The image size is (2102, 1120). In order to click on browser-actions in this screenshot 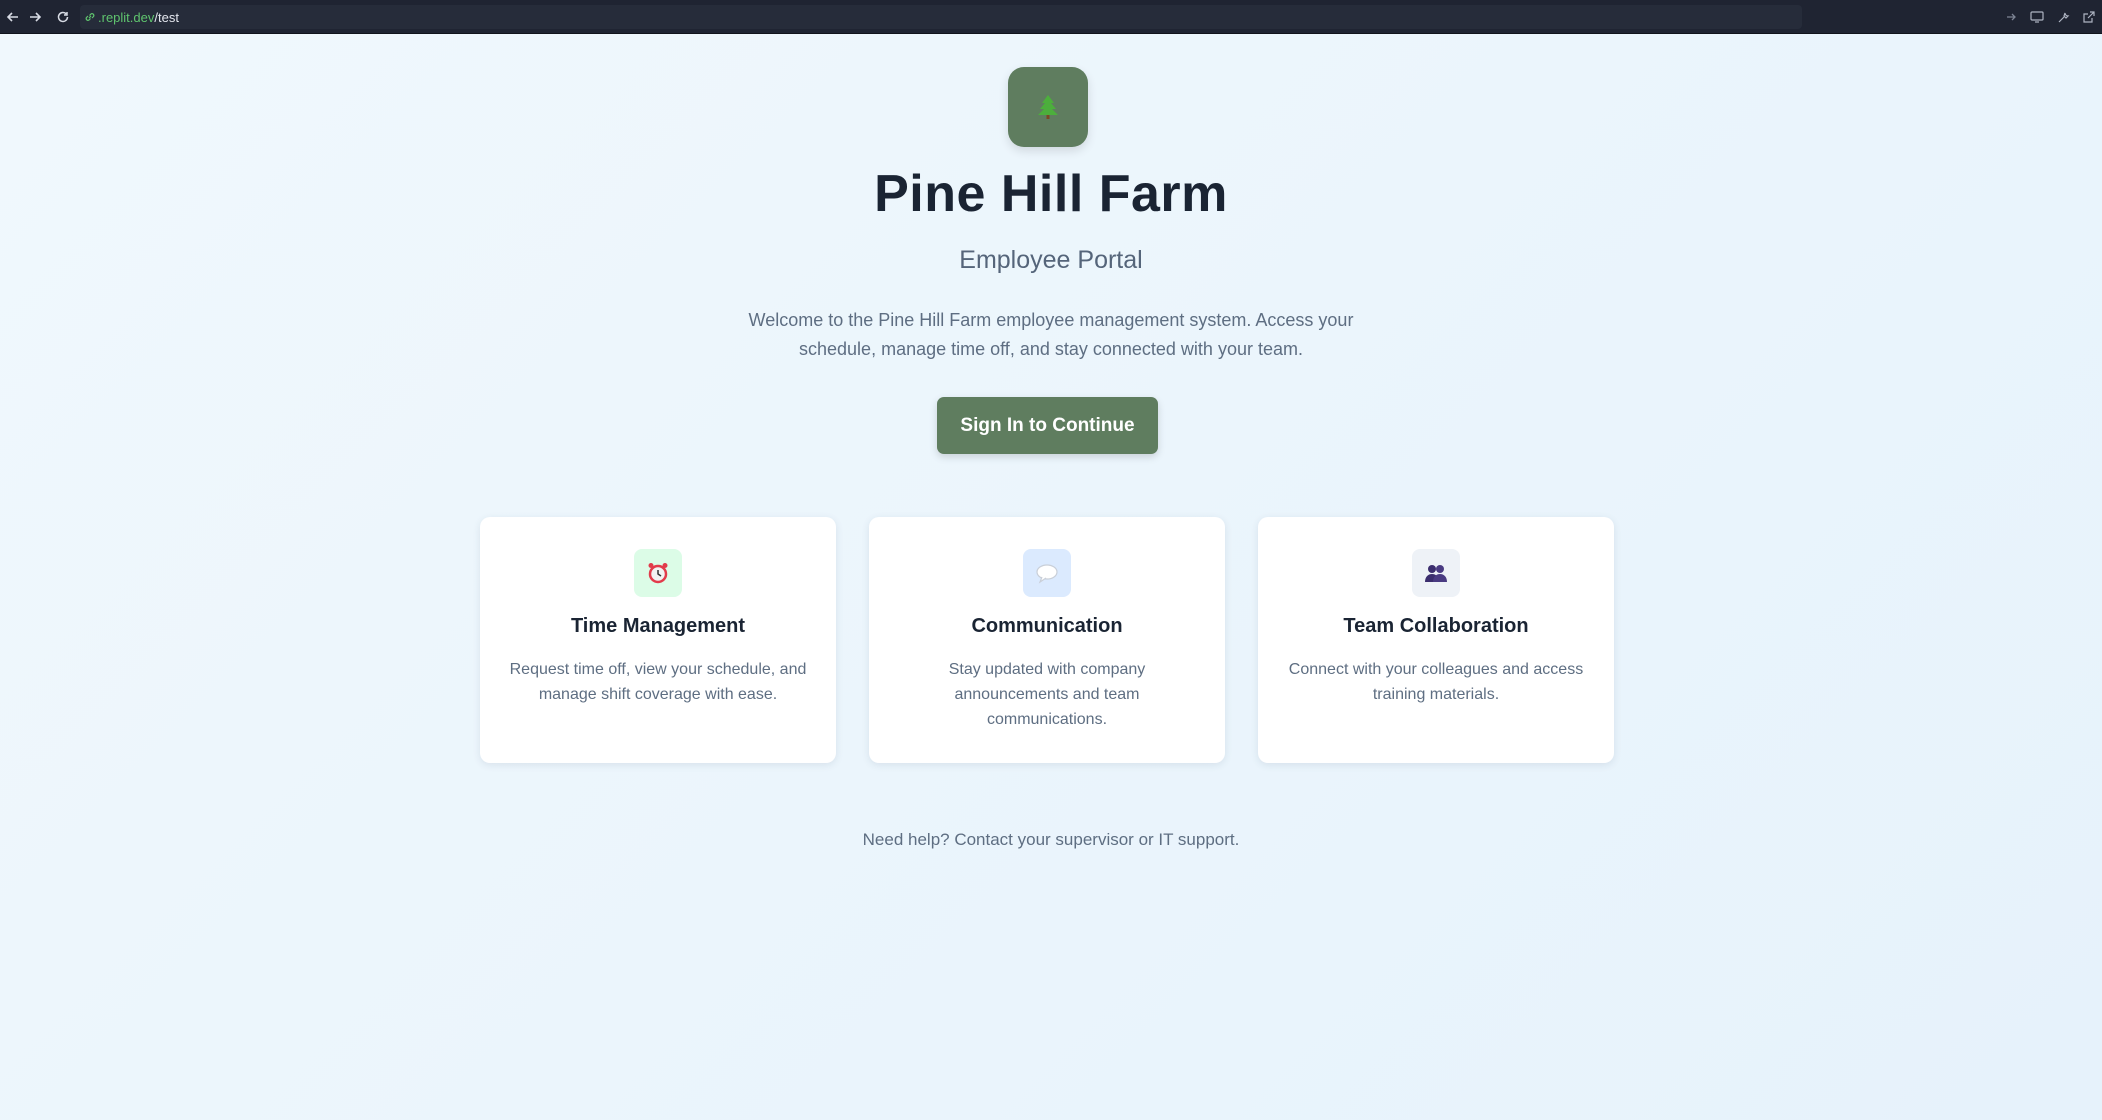, I will do `click(2050, 17)`.